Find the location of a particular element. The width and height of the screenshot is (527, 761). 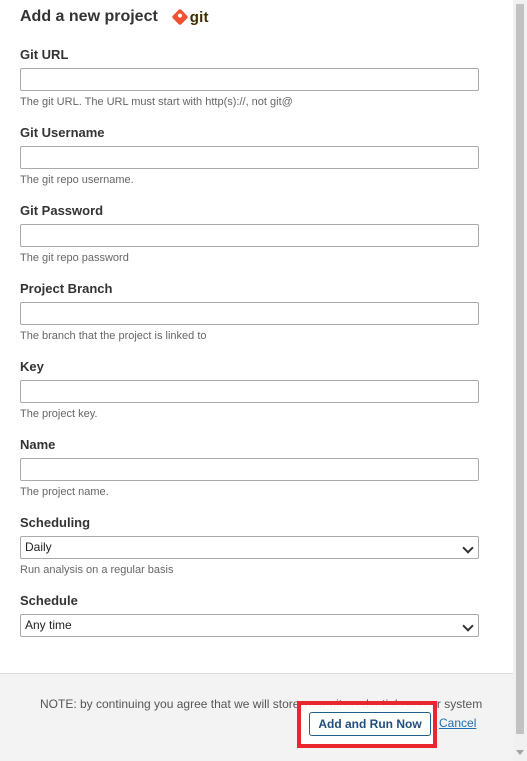

add-and-run-button: Add and Run Now is located at coordinates (370, 724).